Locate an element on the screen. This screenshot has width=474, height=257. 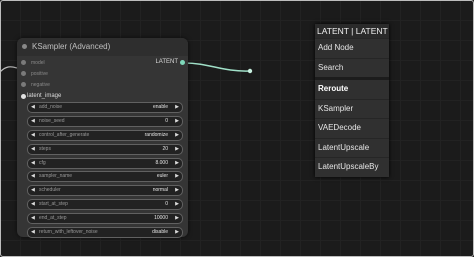
menu-item-reroute: Reroute is located at coordinates (352, 88).